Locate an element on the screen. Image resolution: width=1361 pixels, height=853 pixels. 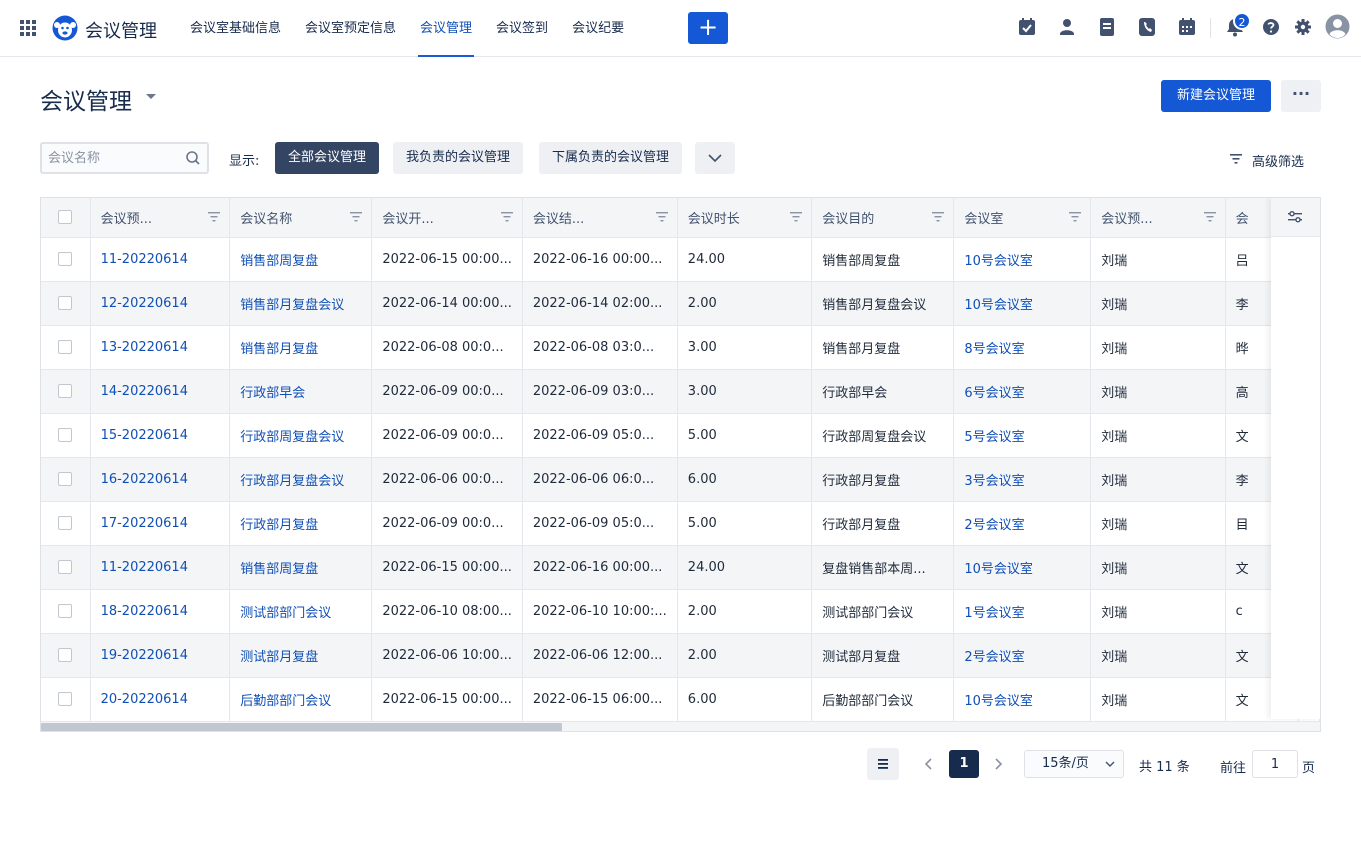
cell-meeting-name: 销售部月复盘会议 is located at coordinates (301, 303).